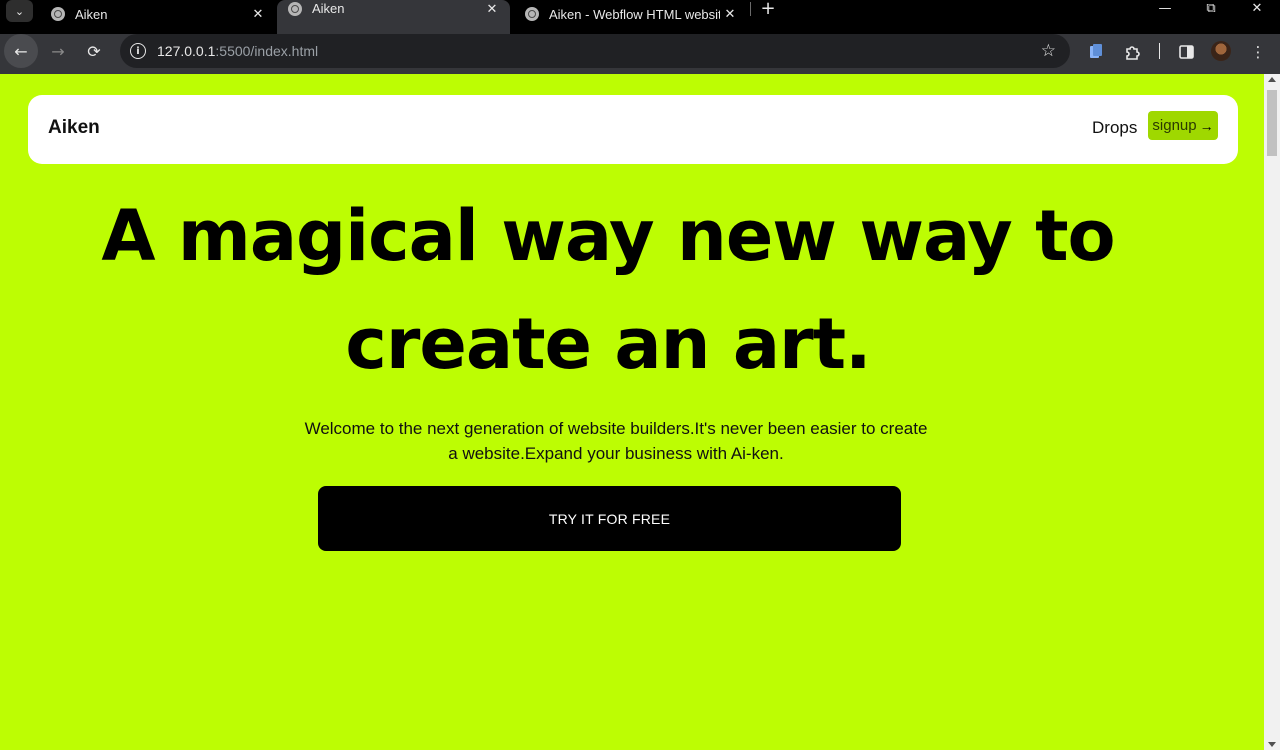  Describe the element at coordinates (1272, 123) in the screenshot. I see `scrollbar-thumb` at that location.